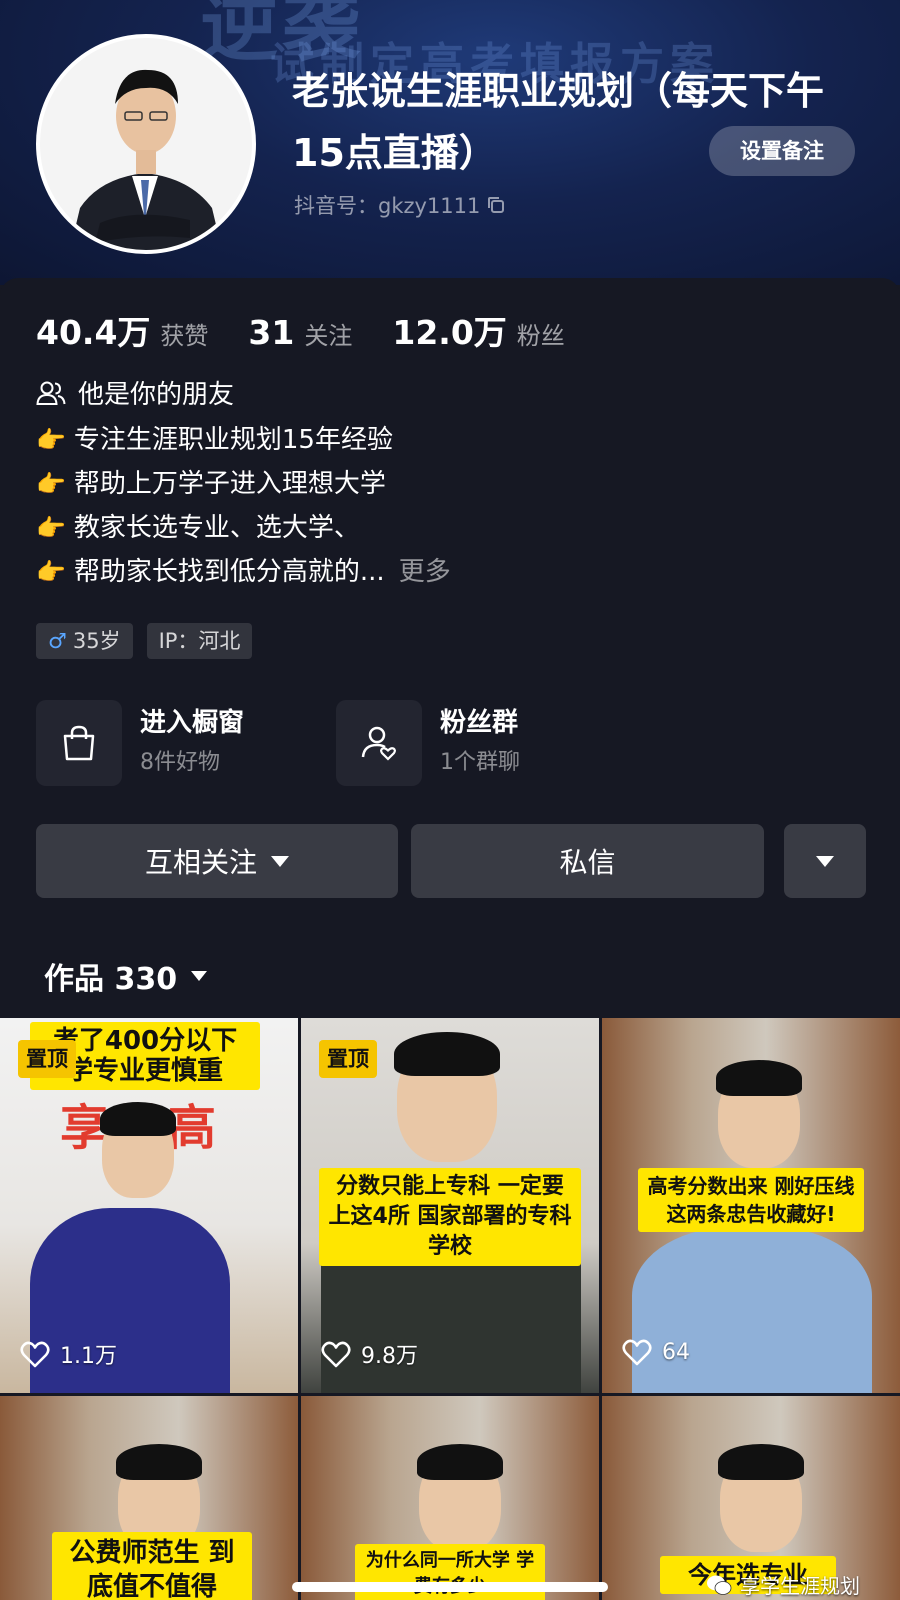 The width and height of the screenshot is (900, 1600). I want to click on friend-indicator: 他是你的朋友, so click(135, 392).